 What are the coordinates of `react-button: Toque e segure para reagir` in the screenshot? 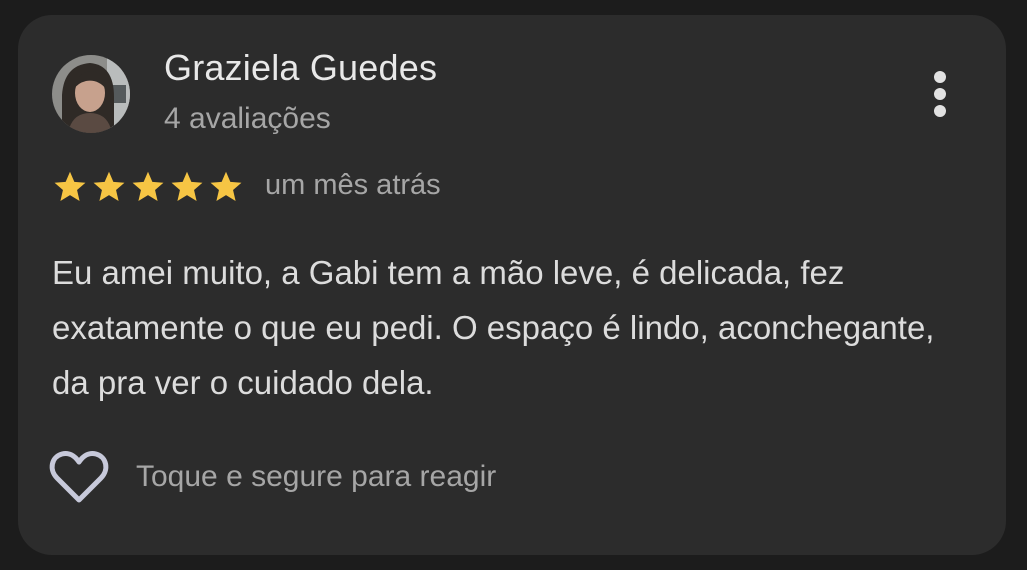 It's located at (272, 477).